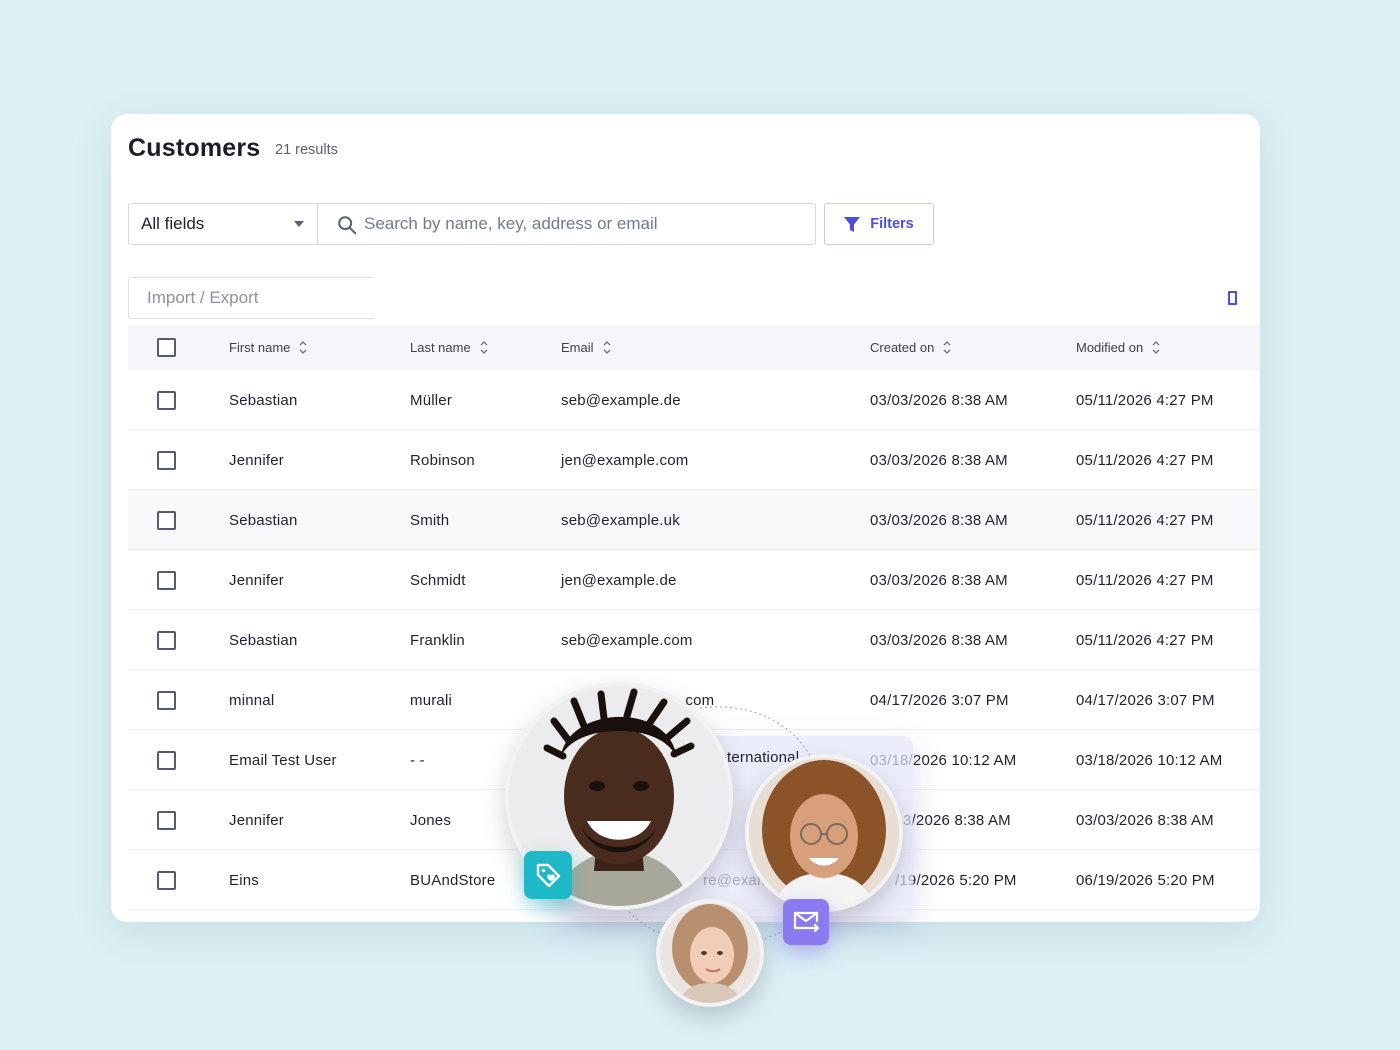 This screenshot has height=1050, width=1400. Describe the element at coordinates (1118, 347) in the screenshot. I see `column-header-modified-on: Modified on` at that location.